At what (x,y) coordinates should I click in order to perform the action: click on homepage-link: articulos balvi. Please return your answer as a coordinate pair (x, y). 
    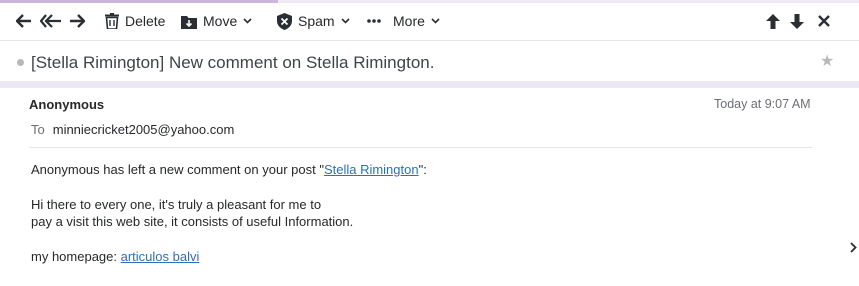
    Looking at the image, I should click on (160, 256).